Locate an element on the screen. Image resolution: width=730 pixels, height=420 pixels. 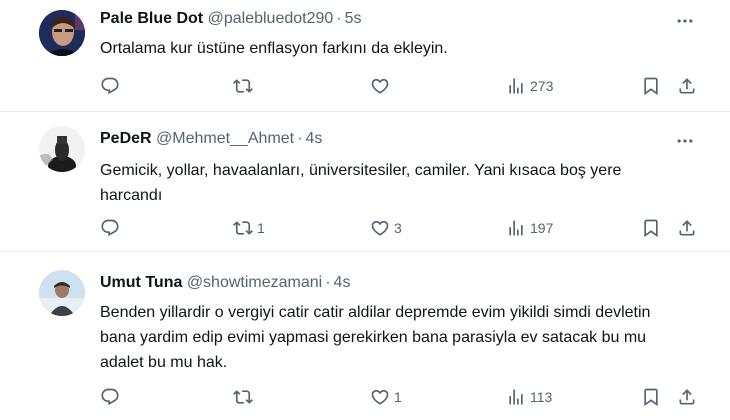
views-count: 273 is located at coordinates (542, 86).